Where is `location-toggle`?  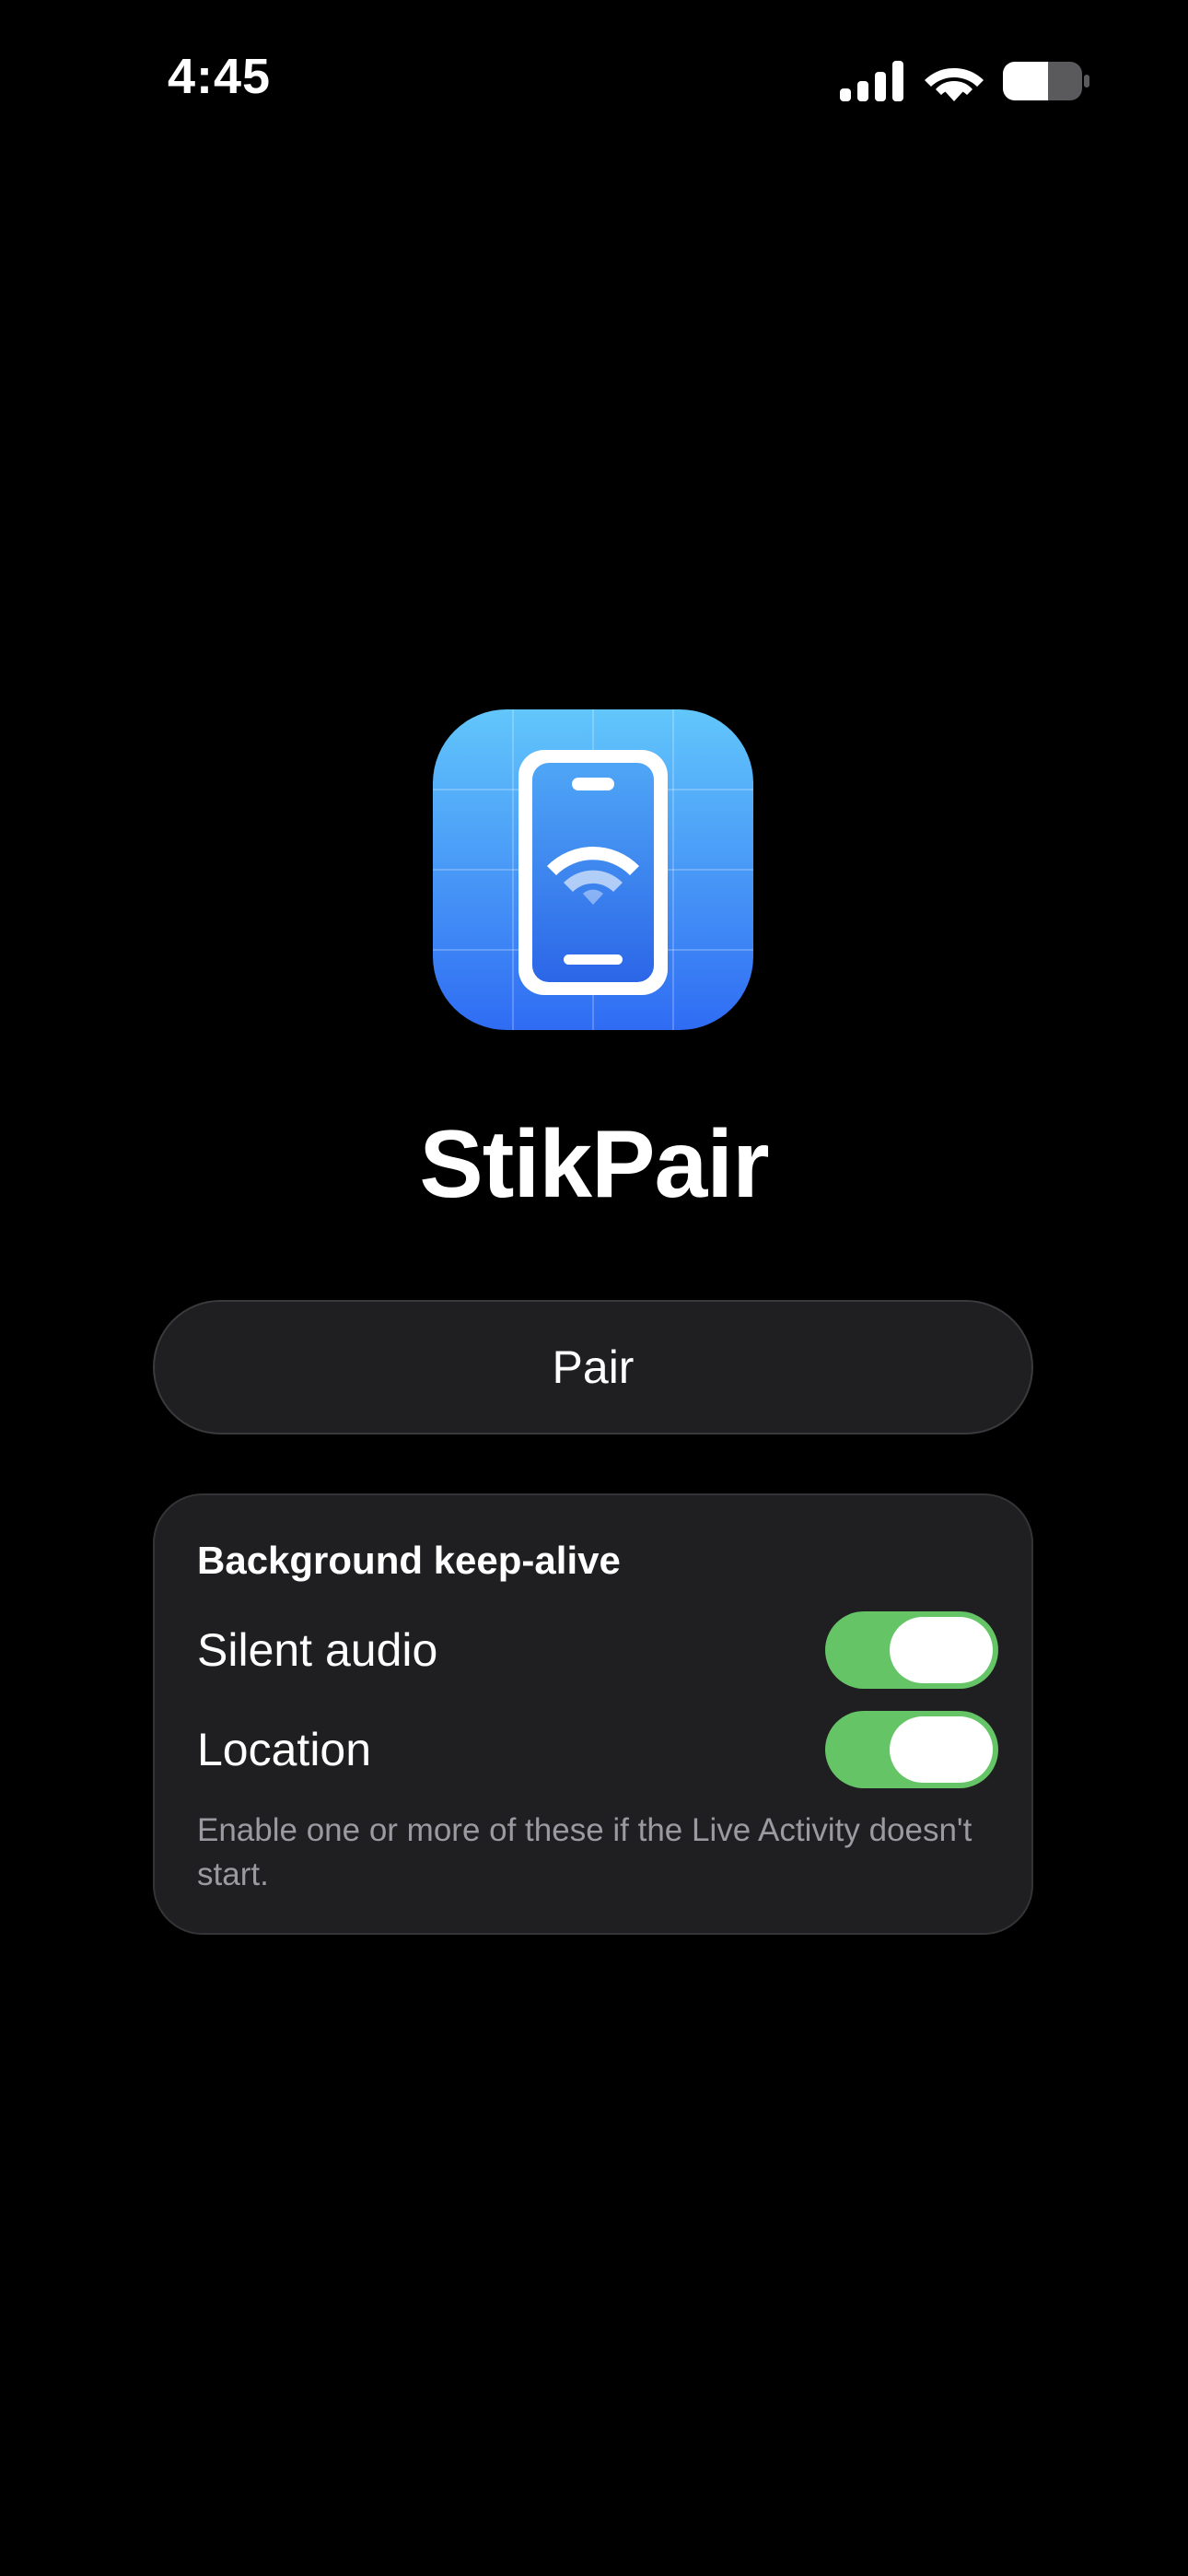
location-toggle is located at coordinates (911, 1749).